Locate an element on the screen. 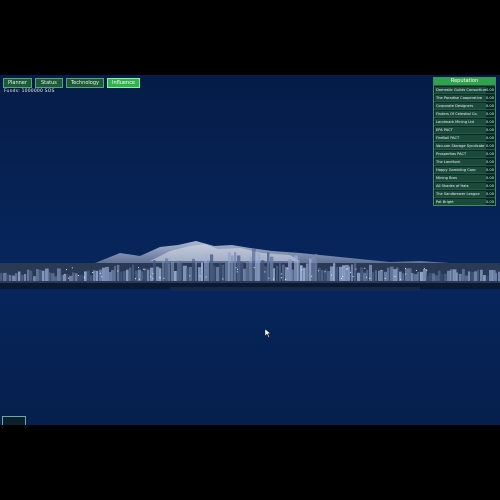 This screenshot has width=500, height=500. reputation-row: FireBall PACT 0.00 is located at coordinates (464, 137).